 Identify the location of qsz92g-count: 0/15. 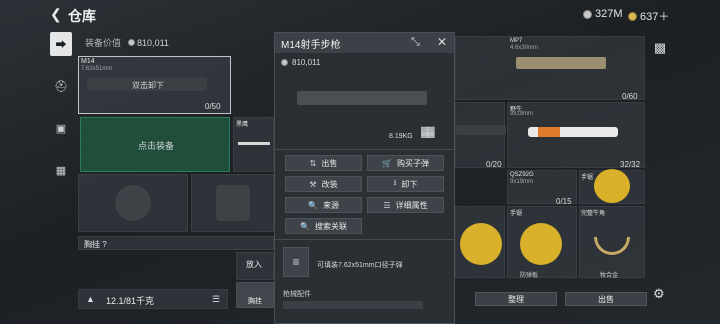
(564, 201).